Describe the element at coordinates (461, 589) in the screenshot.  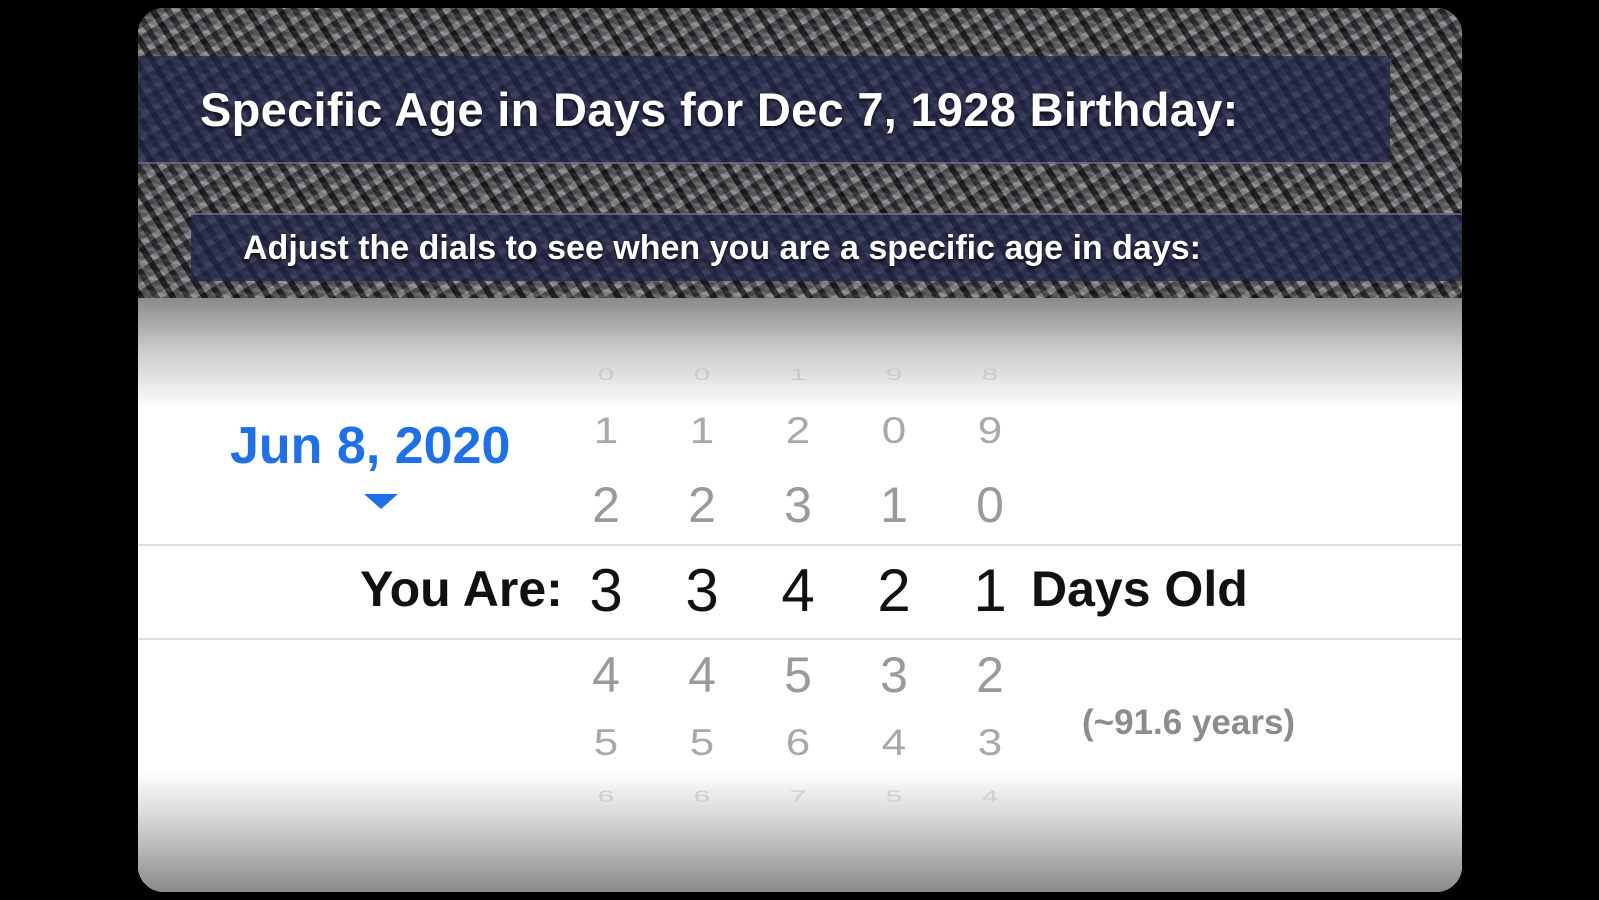
I see `you-are-label: You Are:` at that location.